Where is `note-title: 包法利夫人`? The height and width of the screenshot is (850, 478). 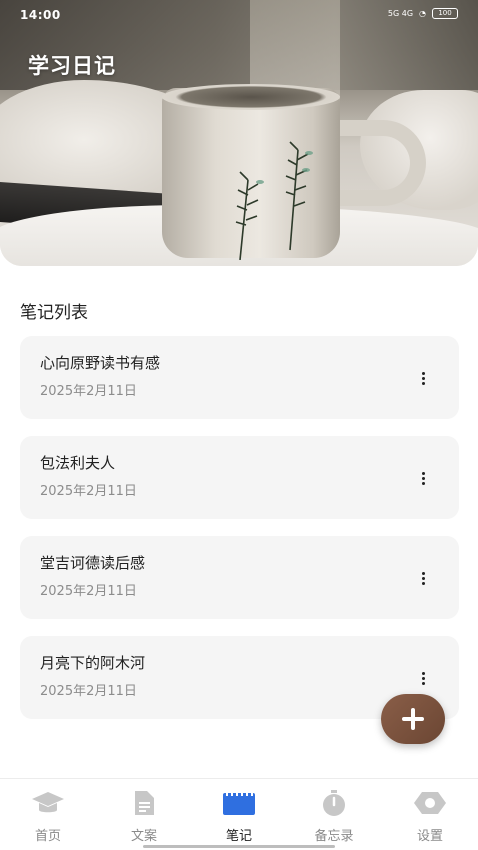 note-title: 包法利夫人 is located at coordinates (78, 463).